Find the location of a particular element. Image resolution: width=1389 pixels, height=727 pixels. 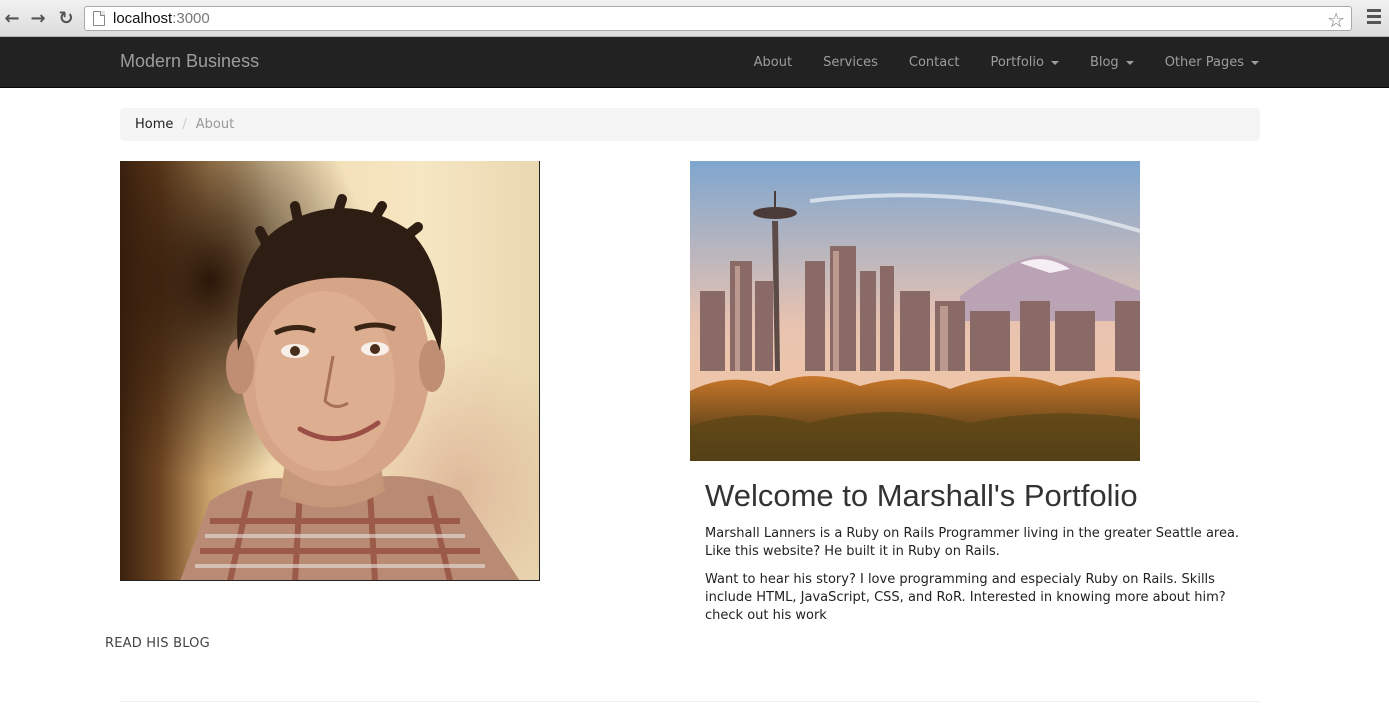

nav-contact-label: Contact is located at coordinates (934, 62).